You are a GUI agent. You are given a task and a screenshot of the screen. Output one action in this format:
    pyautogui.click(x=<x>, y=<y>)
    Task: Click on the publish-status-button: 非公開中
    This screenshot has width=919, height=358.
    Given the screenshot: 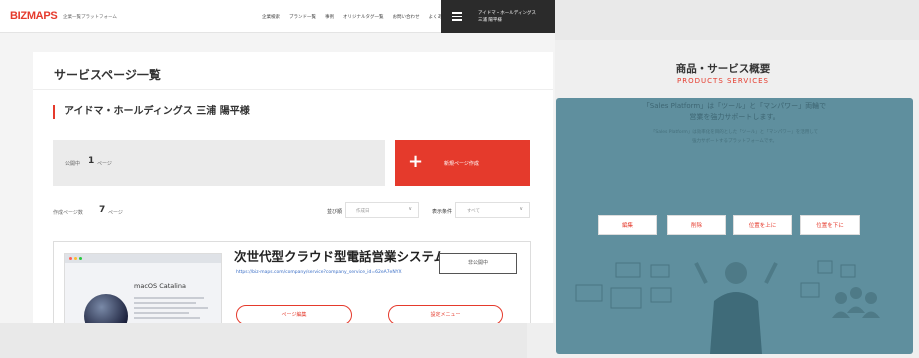 What is the action you would take?
    pyautogui.click(x=478, y=263)
    